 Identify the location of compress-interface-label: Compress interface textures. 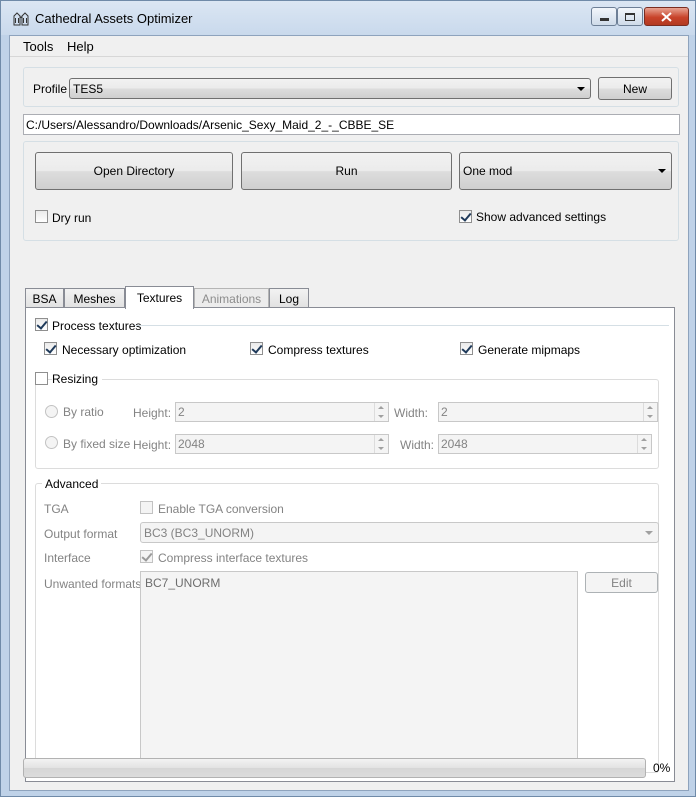
(233, 558).